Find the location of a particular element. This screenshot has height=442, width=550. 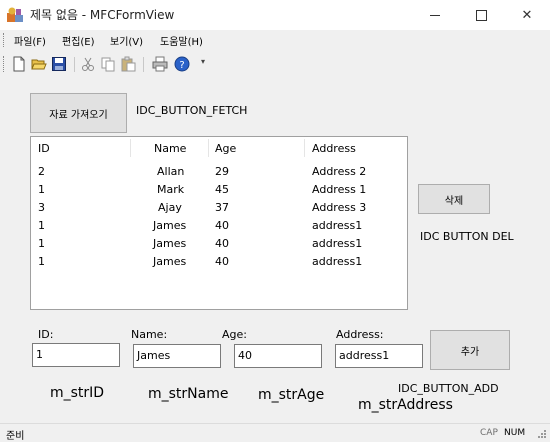

cell-address: Address 3 is located at coordinates (339, 207).